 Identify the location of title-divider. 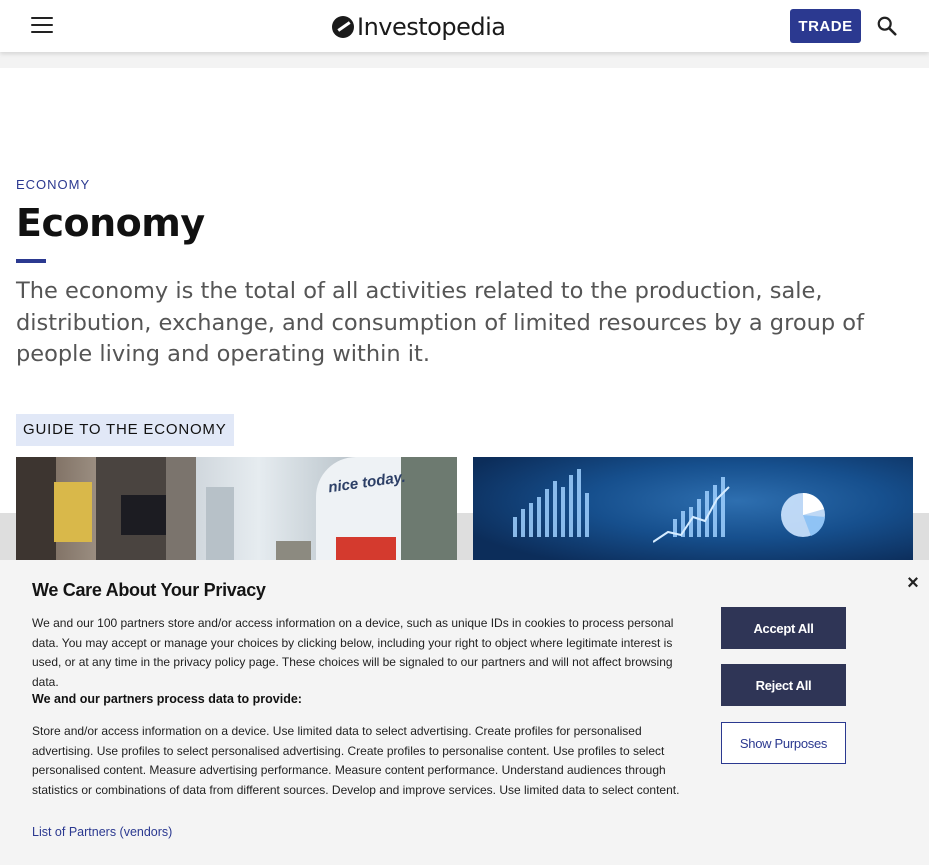
(31, 261).